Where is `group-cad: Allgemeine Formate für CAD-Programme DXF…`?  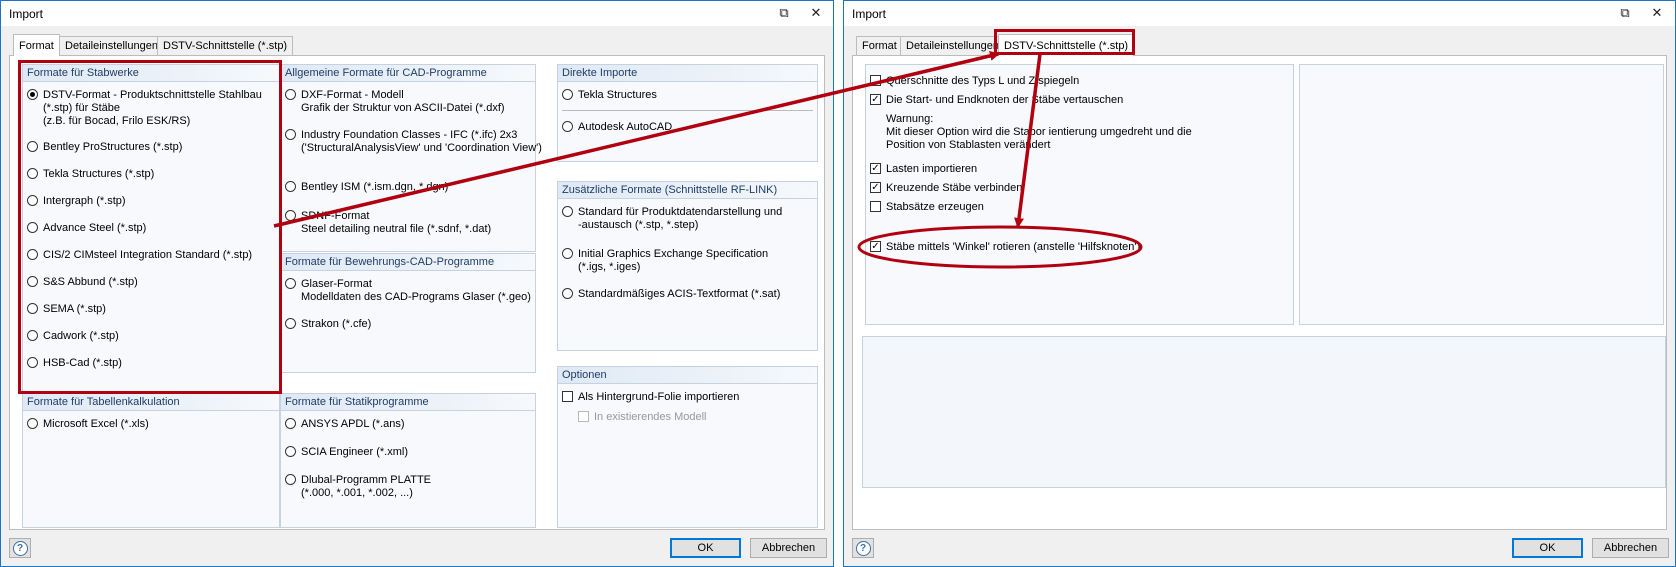
group-cad: Allgemeine Formate für CAD-Programme DXF… is located at coordinates (411, 158).